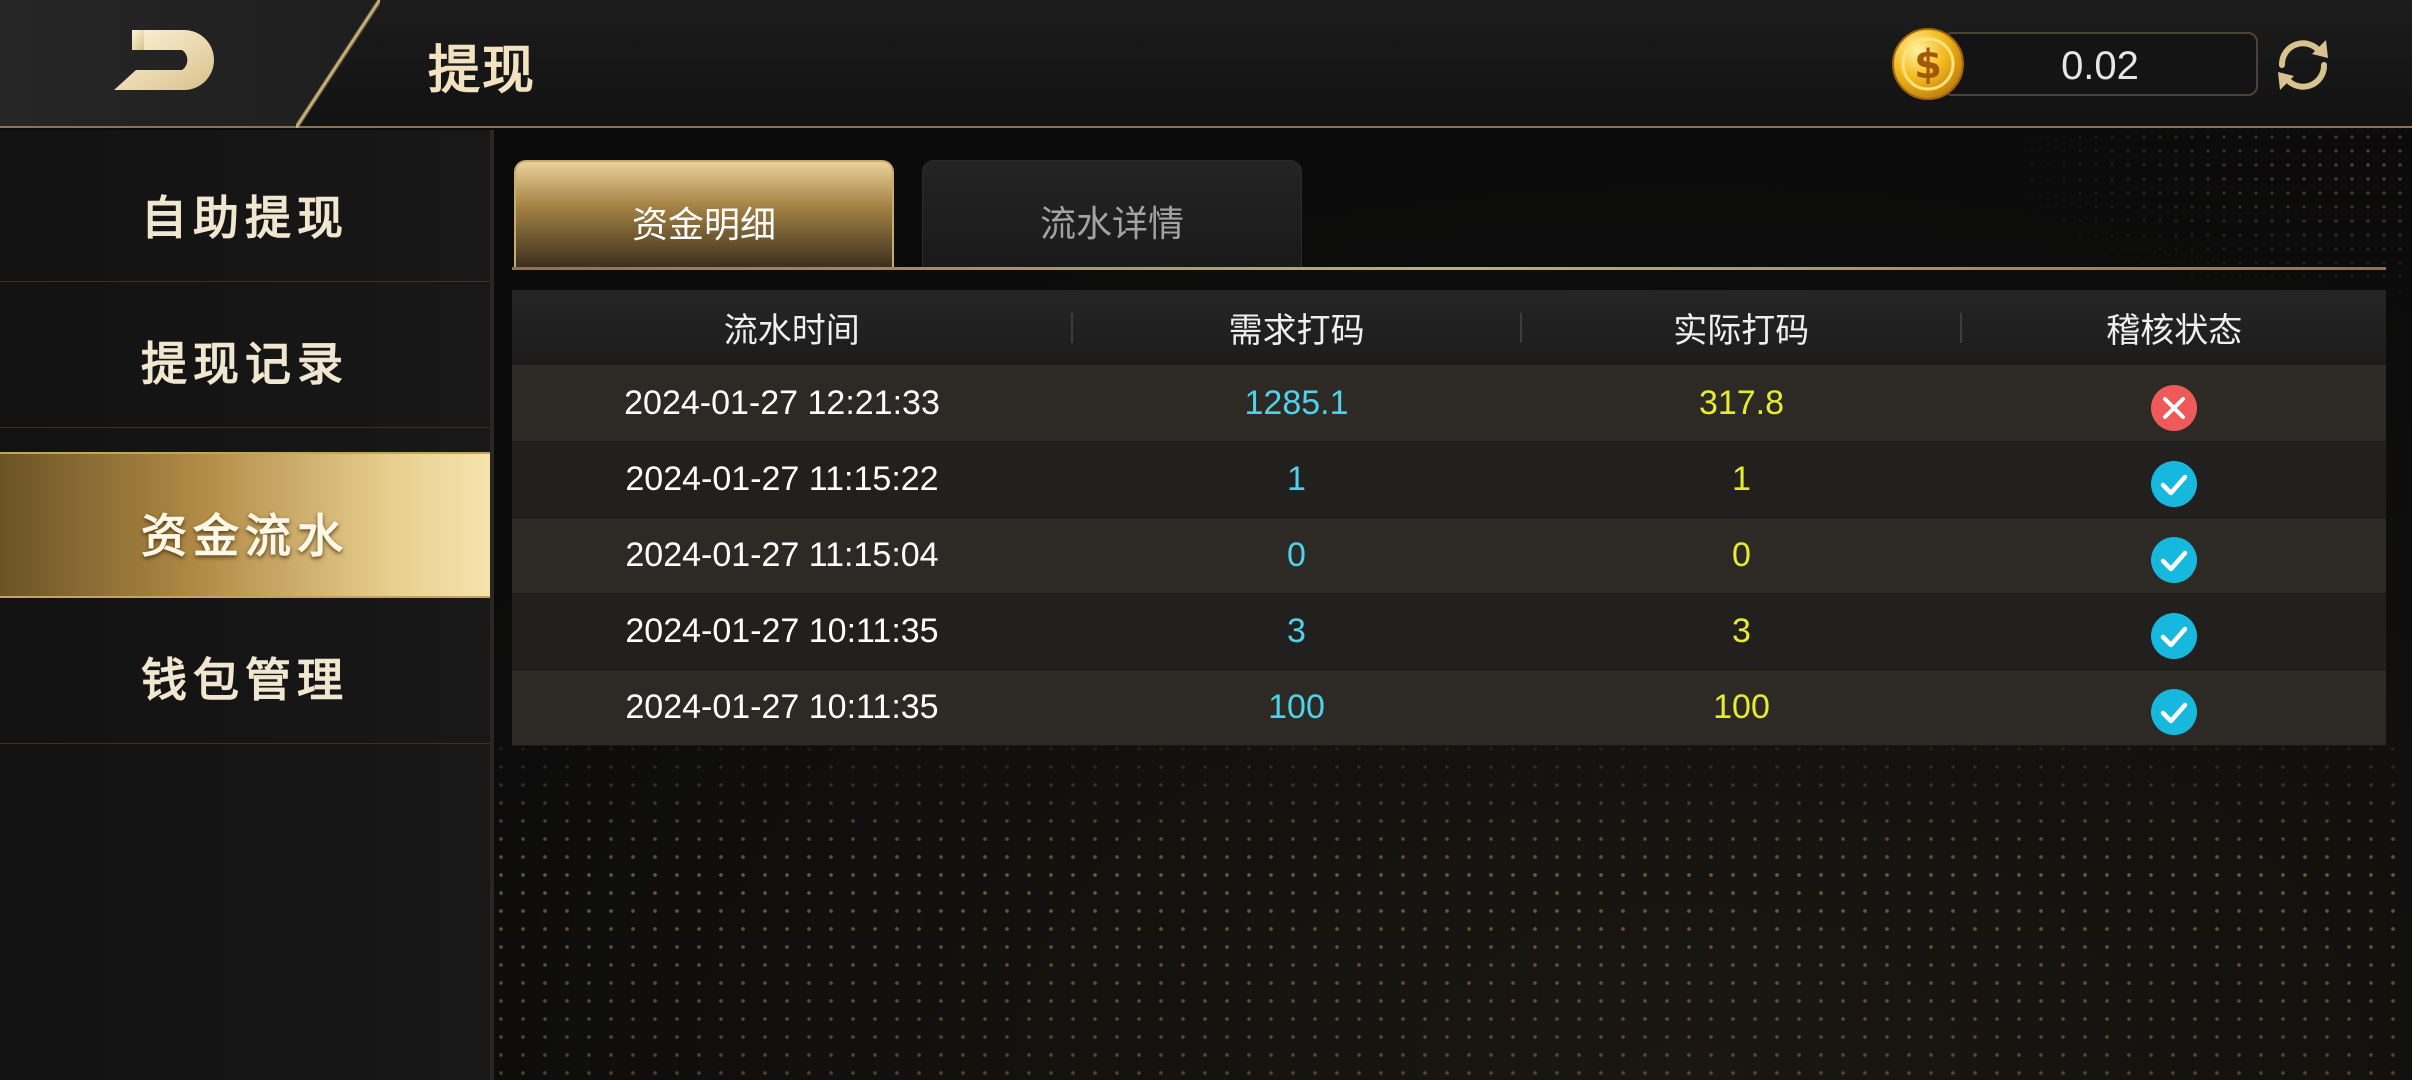 The height and width of the screenshot is (1080, 2412). I want to click on balance-value: 0.02, so click(2100, 66).